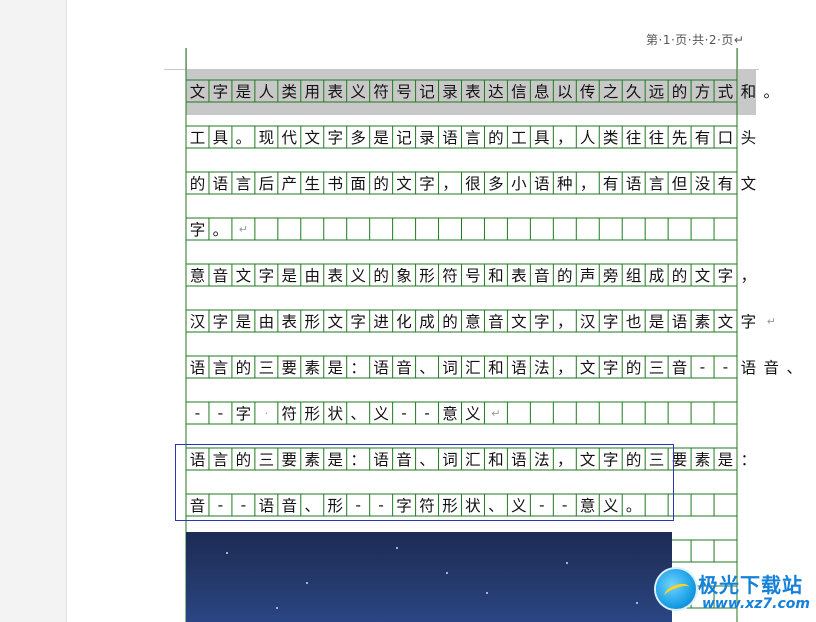 The height and width of the screenshot is (622, 816). What do you see at coordinates (427, 322) in the screenshot?
I see `grid-char: 成` at bounding box center [427, 322].